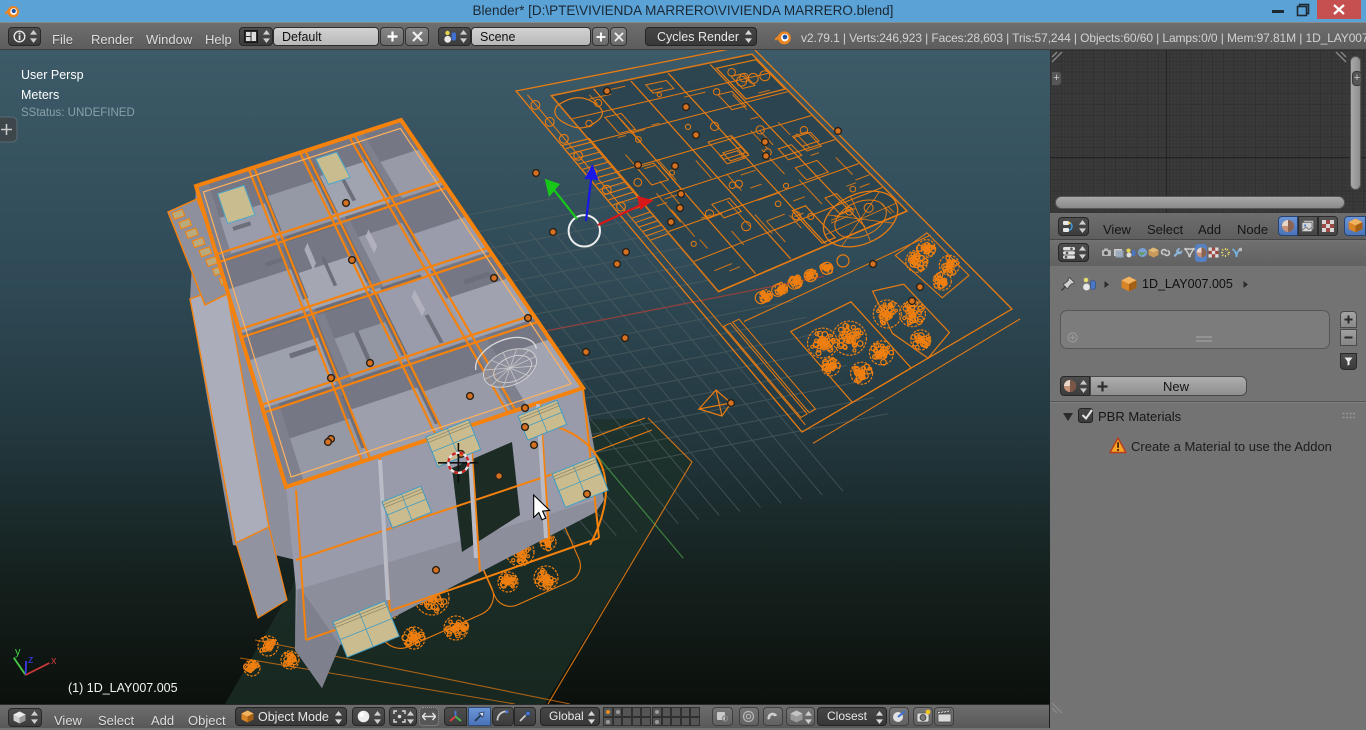  Describe the element at coordinates (31, 660) in the screenshot. I see `svg-text: z` at that location.